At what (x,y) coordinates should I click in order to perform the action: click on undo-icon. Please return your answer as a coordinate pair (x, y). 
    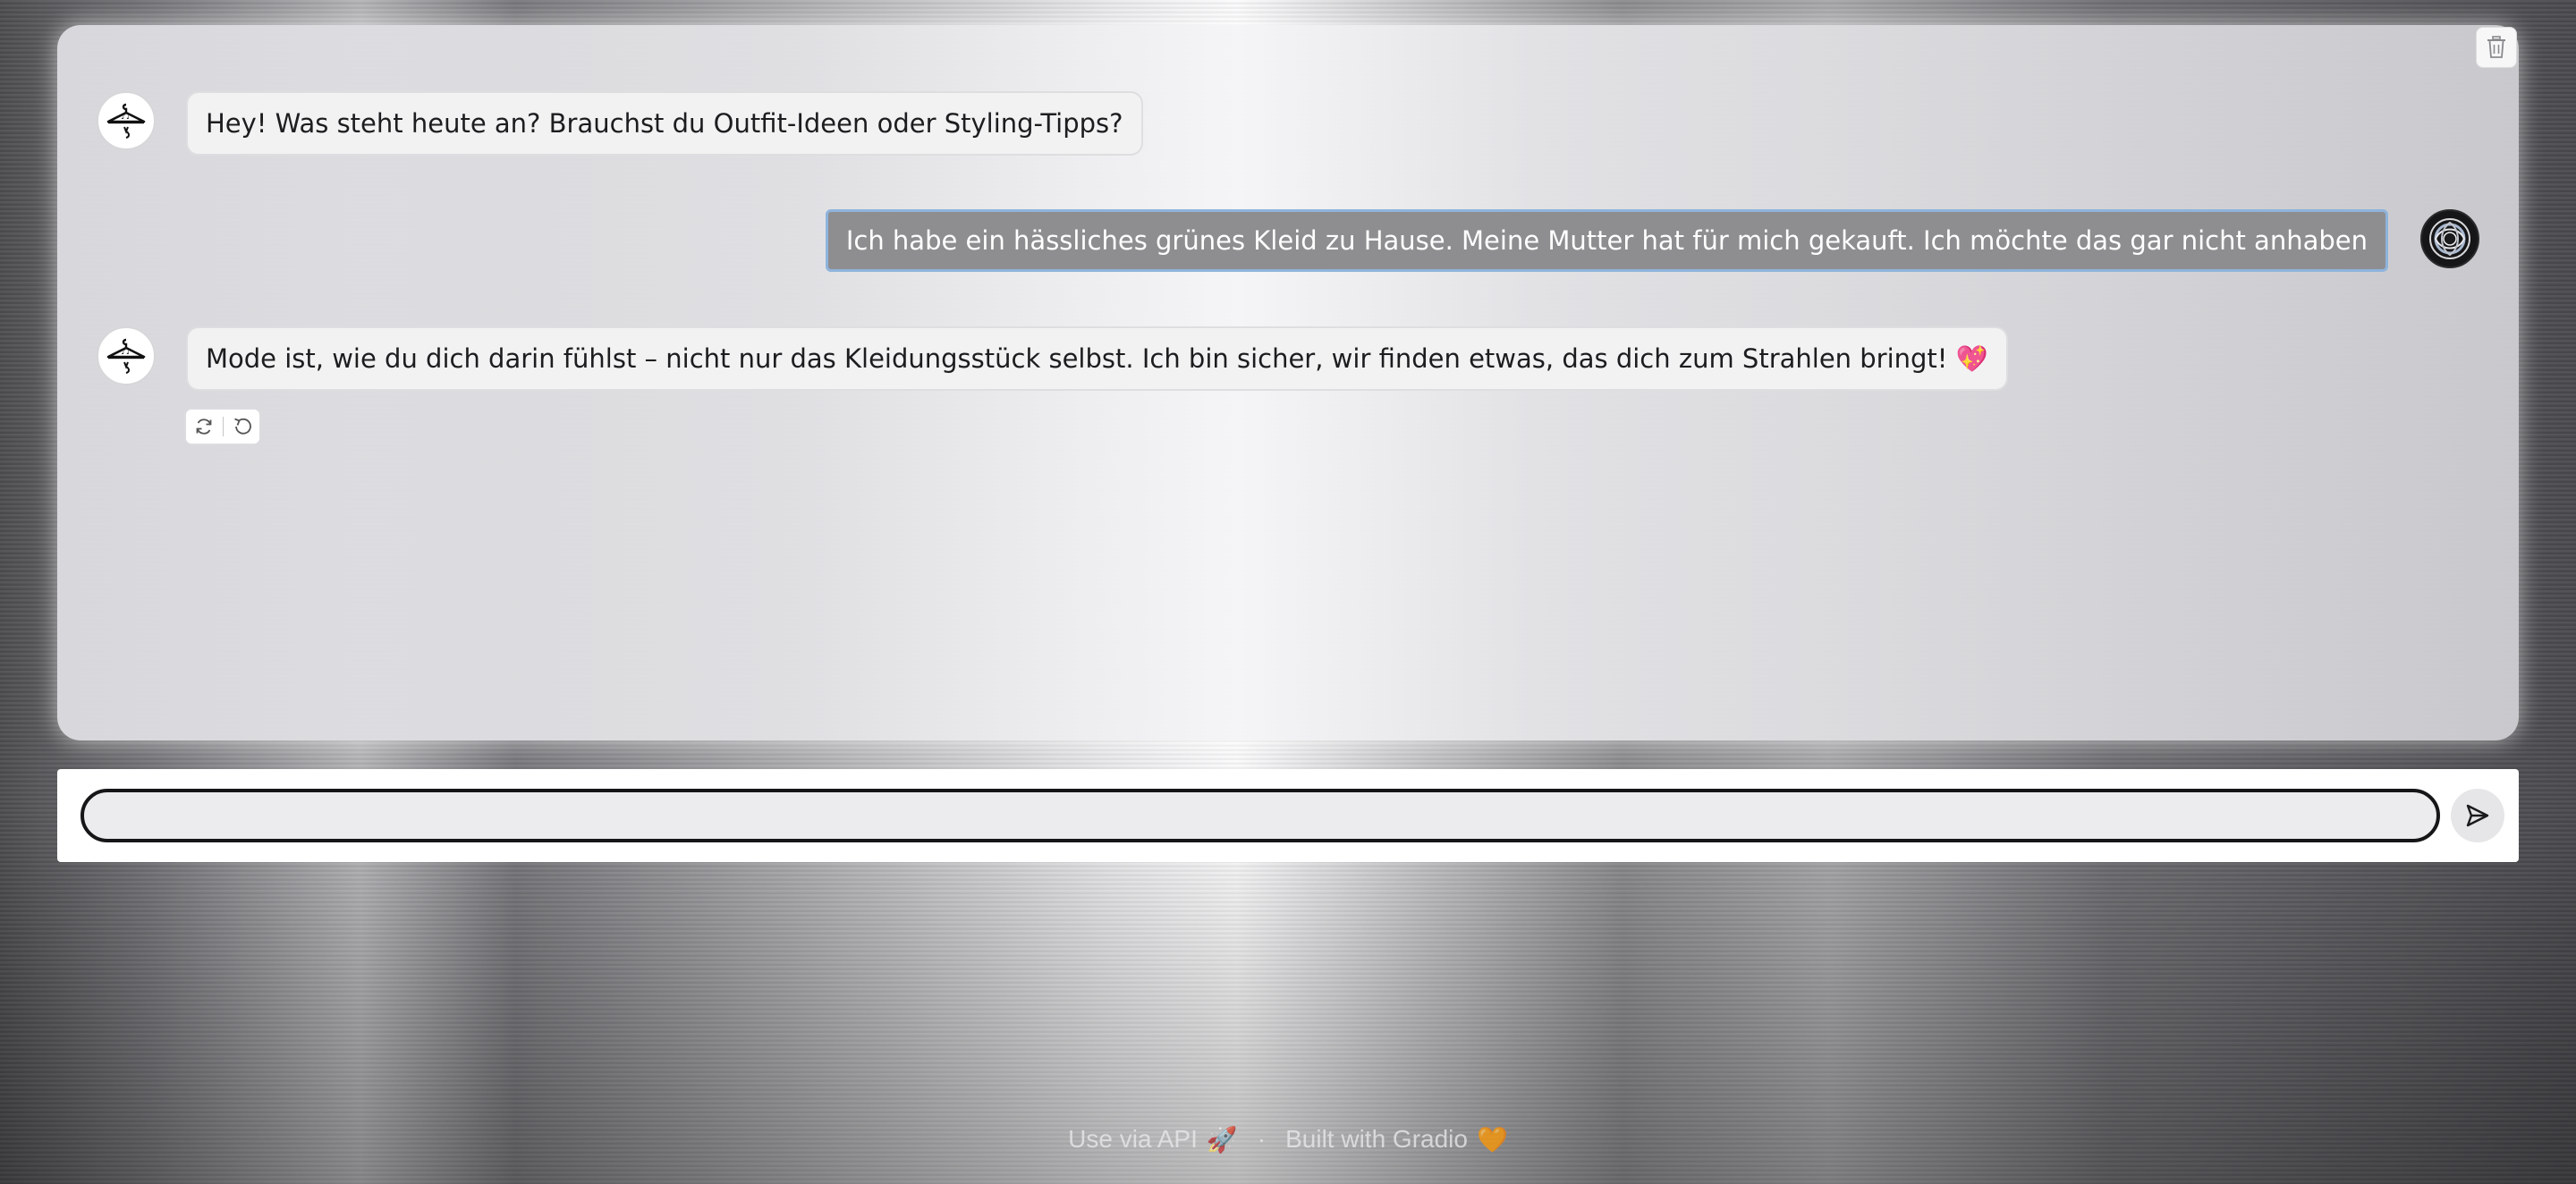
    Looking at the image, I should click on (242, 426).